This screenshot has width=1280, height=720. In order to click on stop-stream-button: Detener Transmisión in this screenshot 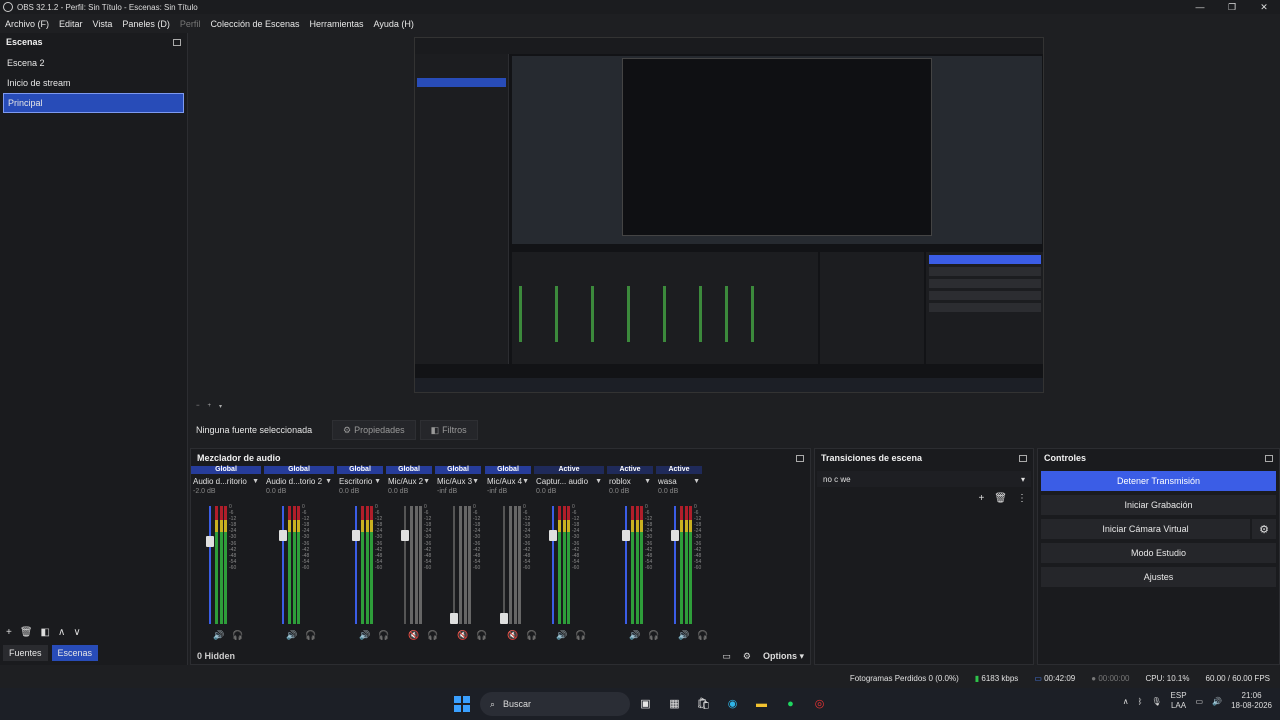, I will do `click(1158, 481)`.